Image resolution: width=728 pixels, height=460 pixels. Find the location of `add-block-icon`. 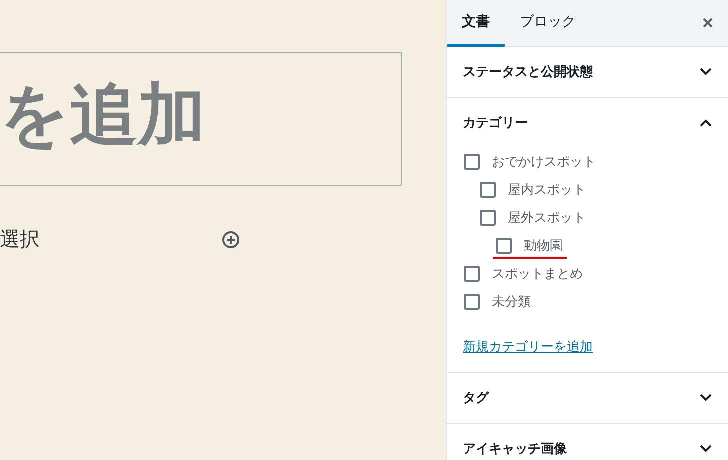

add-block-icon is located at coordinates (231, 239).